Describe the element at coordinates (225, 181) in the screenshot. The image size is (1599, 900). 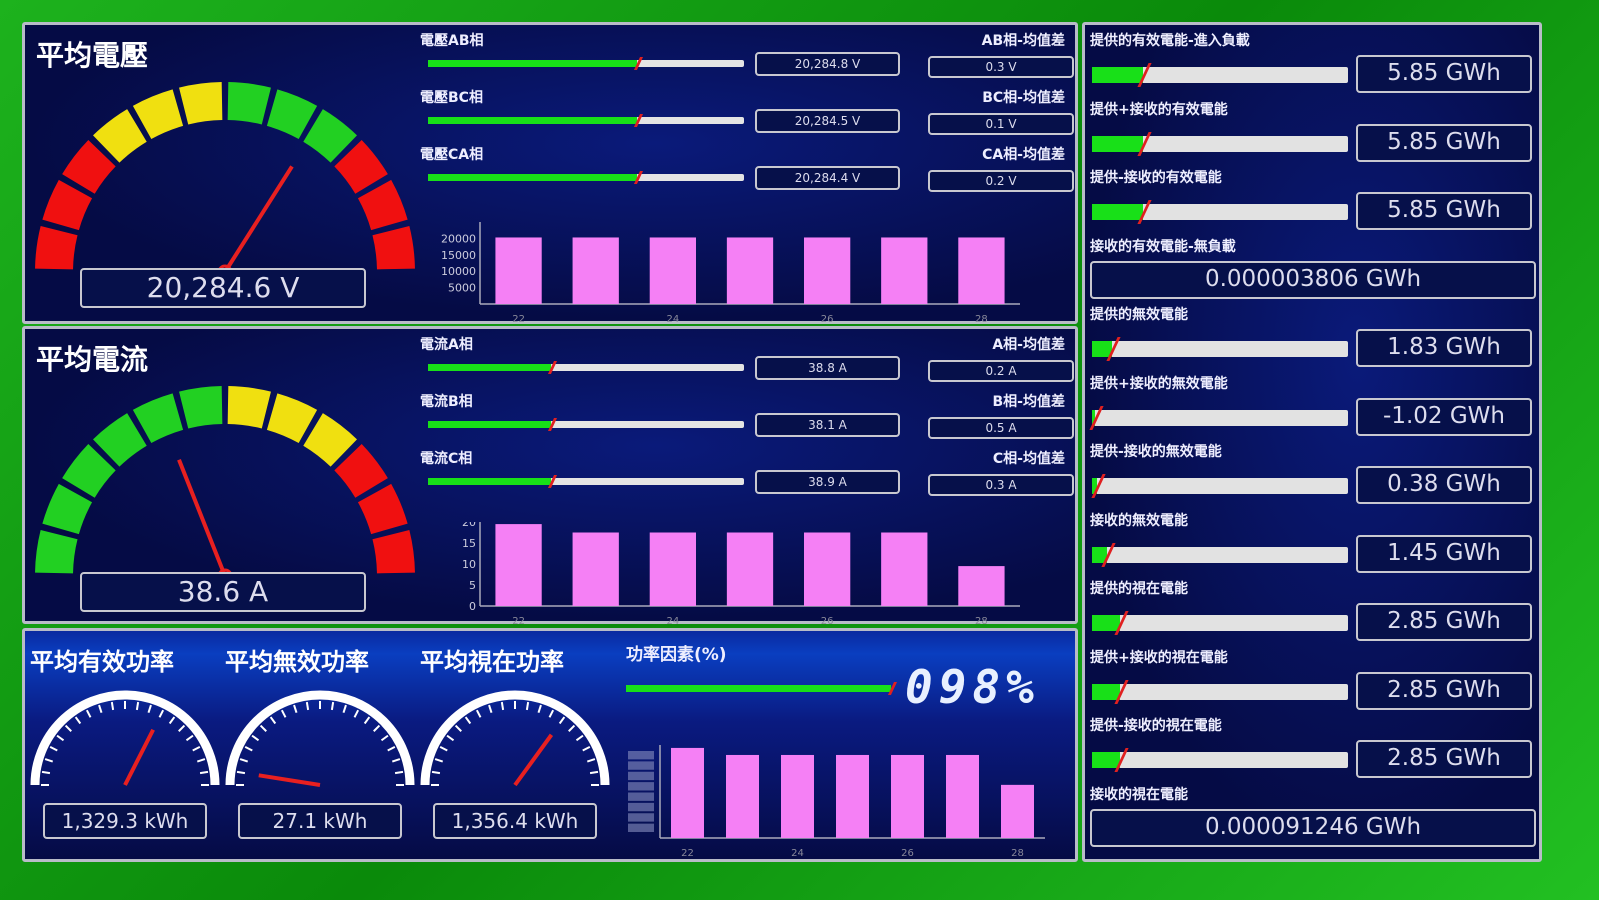
I see `voltage-gauge` at that location.